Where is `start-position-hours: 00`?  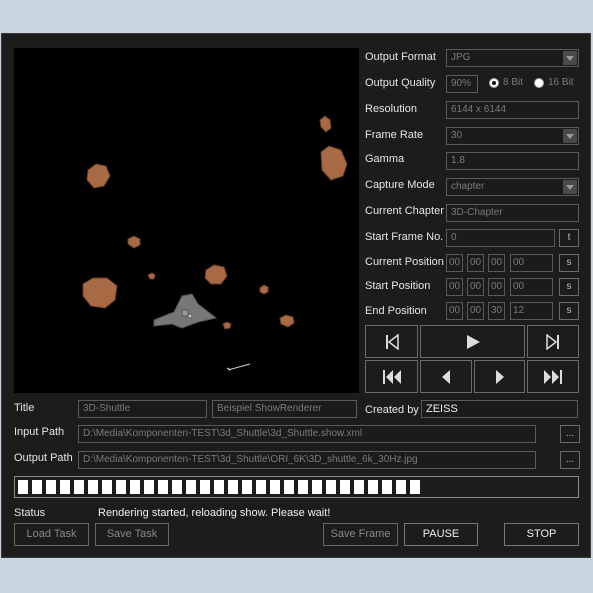
start-position-hours: 00 is located at coordinates (454, 287).